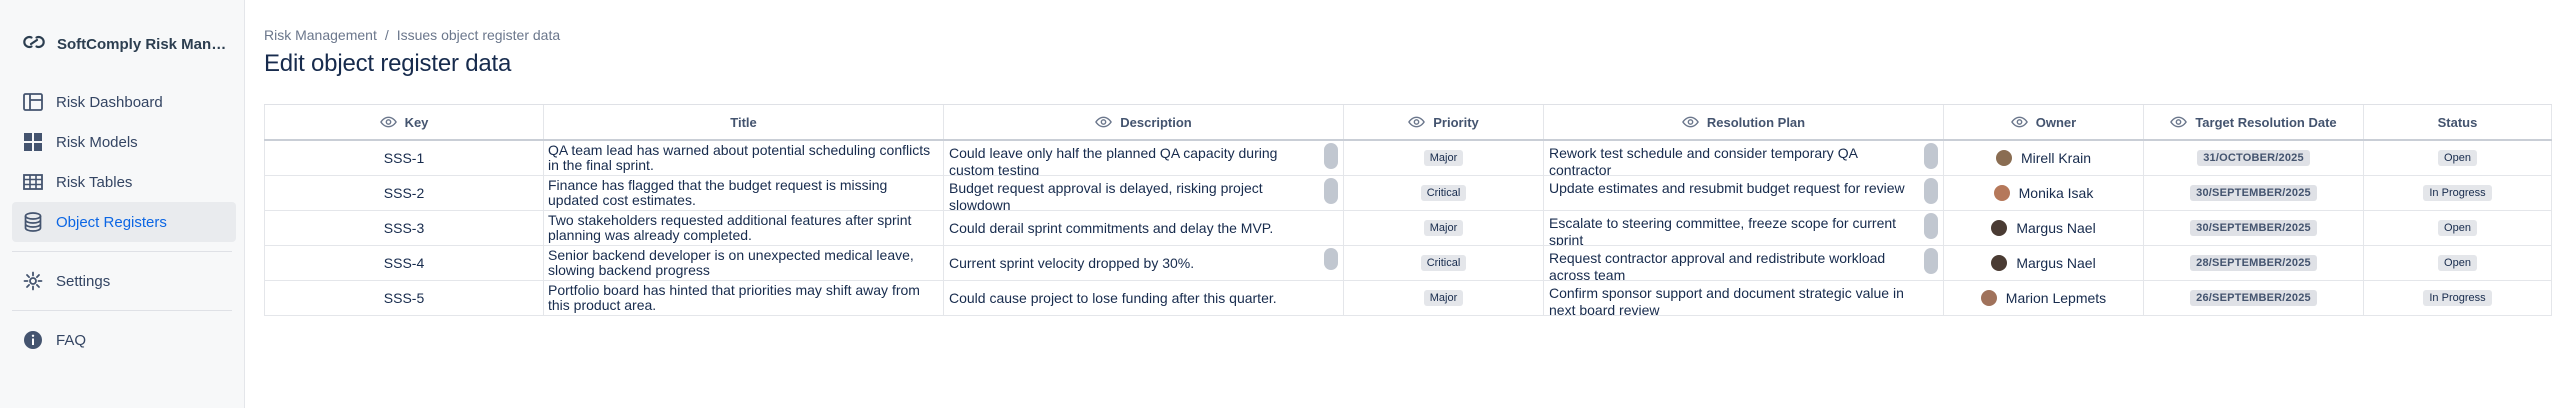 This screenshot has width=2552, height=408. I want to click on key-text: SSS-1, so click(404, 158).